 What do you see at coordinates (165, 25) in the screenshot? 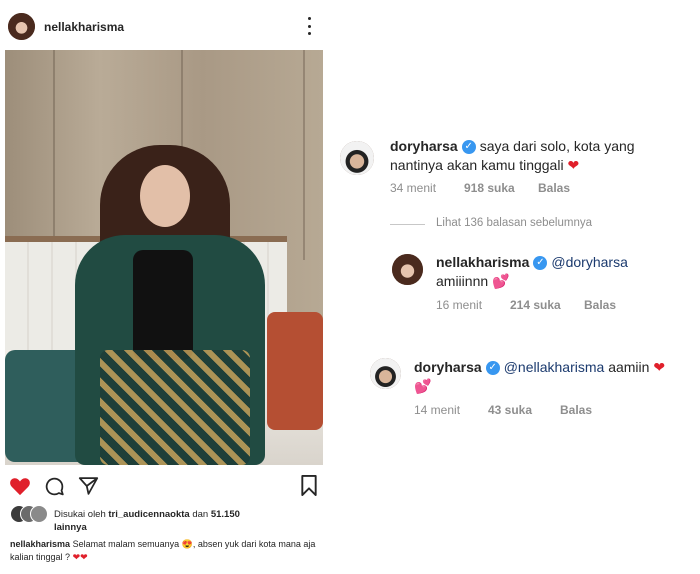
I see `post-header: nellakharisma` at bounding box center [165, 25].